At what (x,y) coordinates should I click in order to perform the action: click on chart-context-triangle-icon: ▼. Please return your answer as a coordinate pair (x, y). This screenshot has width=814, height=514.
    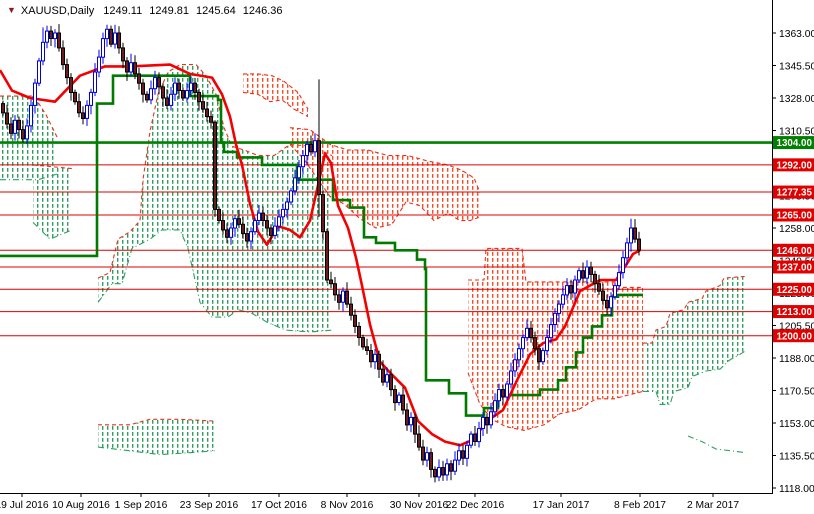
    Looking at the image, I should click on (11, 10).